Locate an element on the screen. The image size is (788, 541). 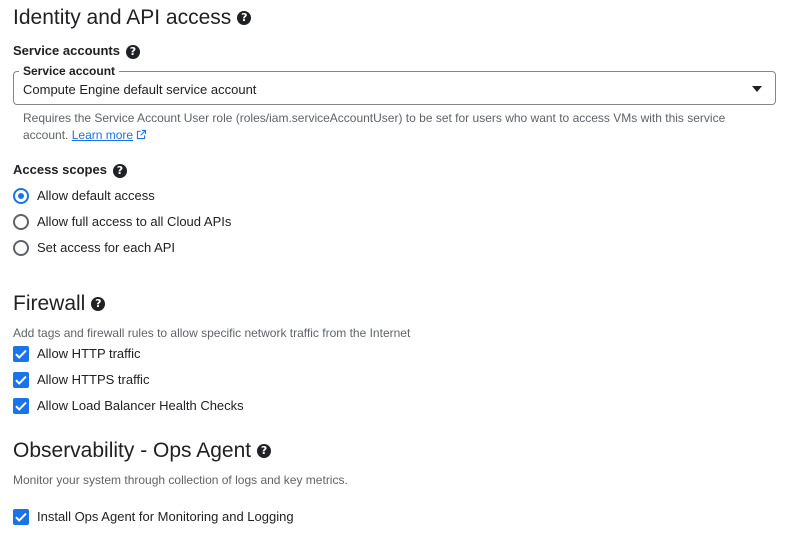
dropdown-caret-icon is located at coordinates (757, 89).